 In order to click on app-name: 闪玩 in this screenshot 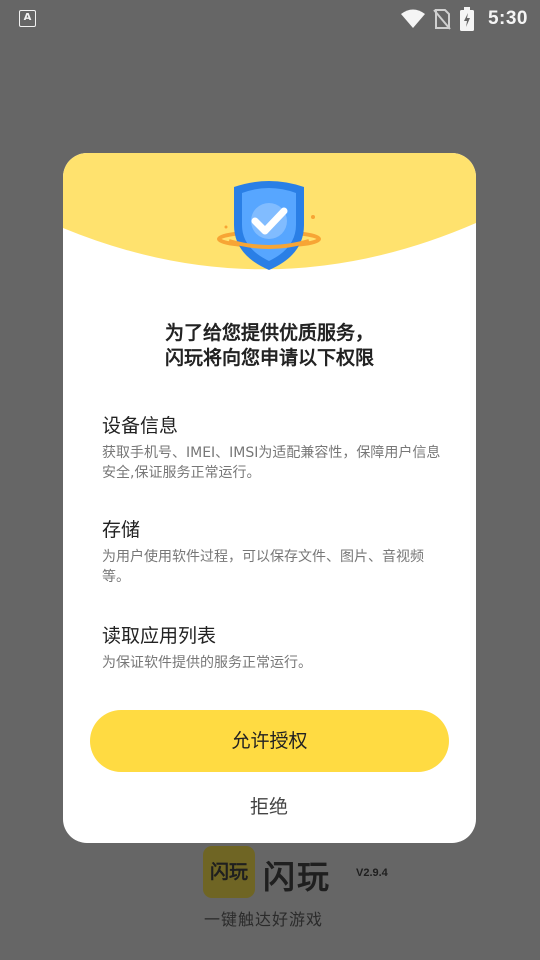, I will do `click(297, 877)`.